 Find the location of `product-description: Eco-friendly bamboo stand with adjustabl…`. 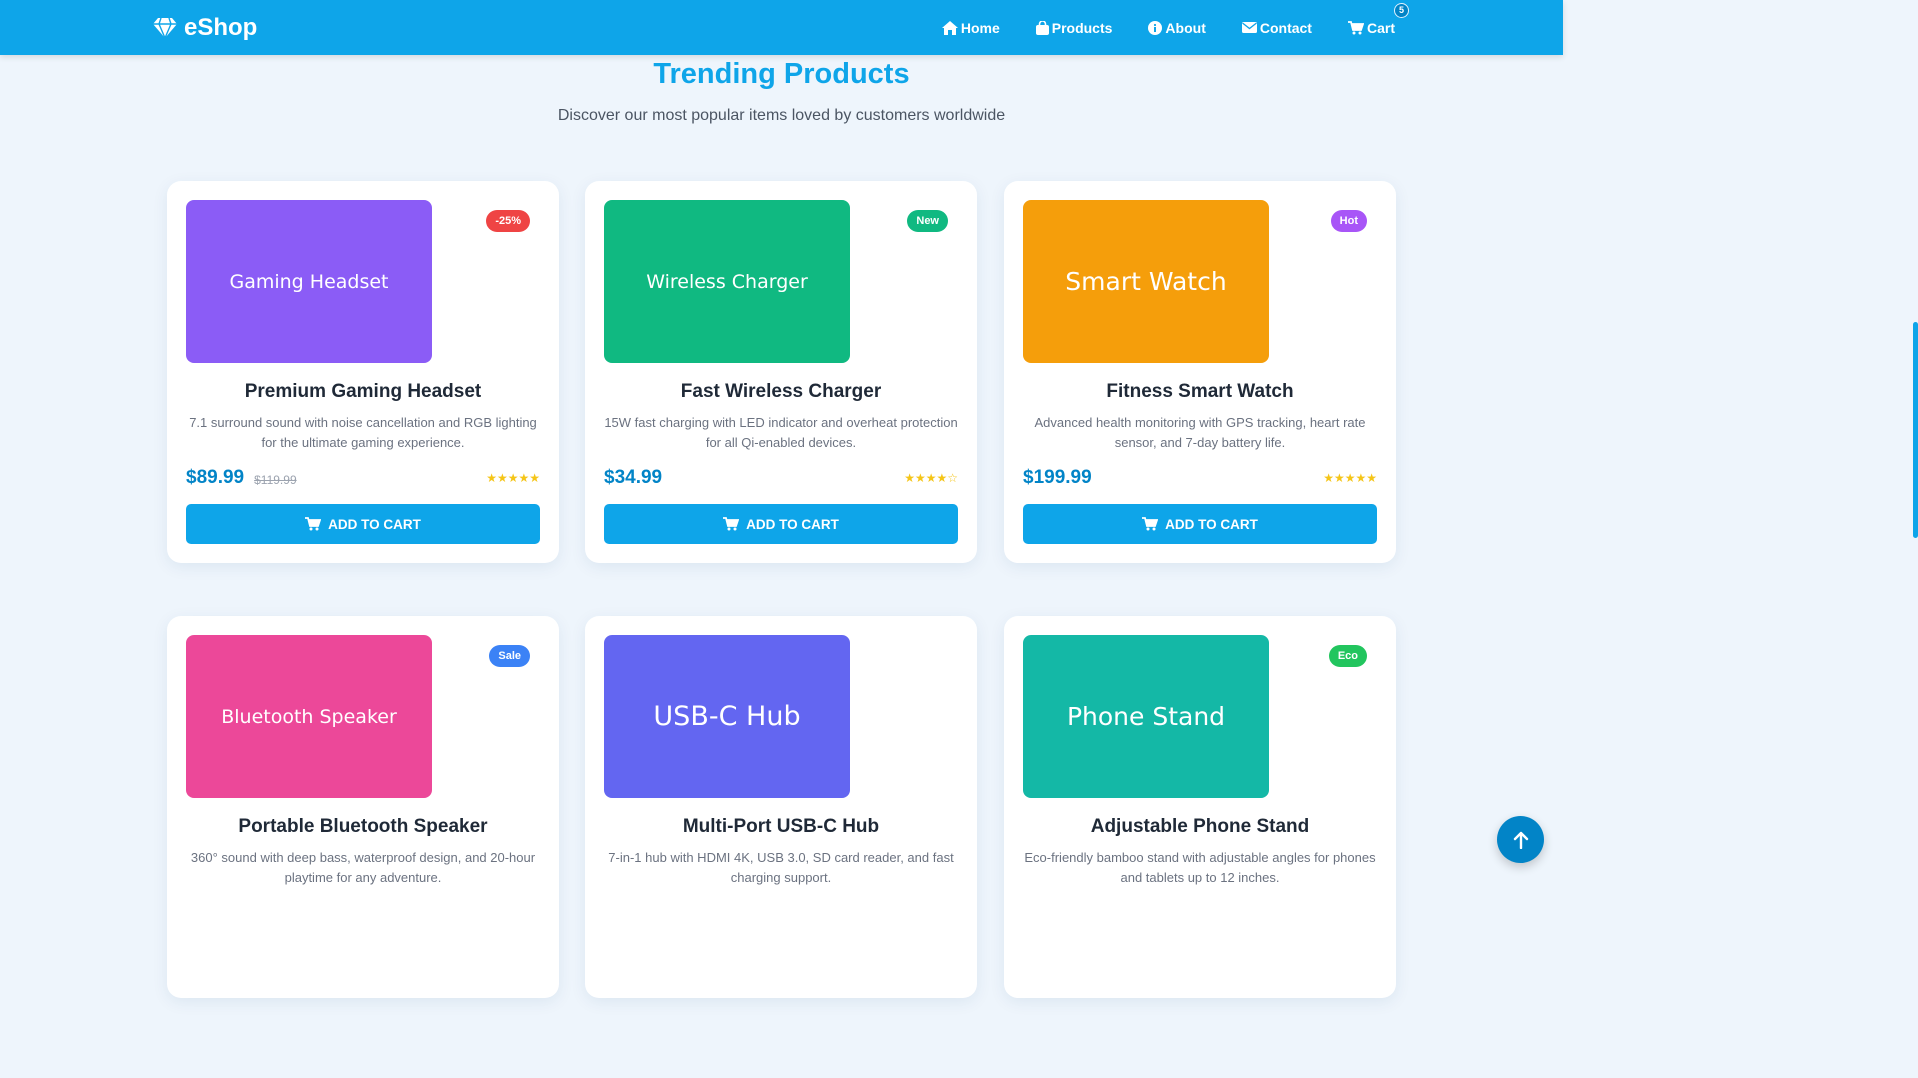

product-description: Eco-friendly bamboo stand with adjustabl… is located at coordinates (1200, 867).